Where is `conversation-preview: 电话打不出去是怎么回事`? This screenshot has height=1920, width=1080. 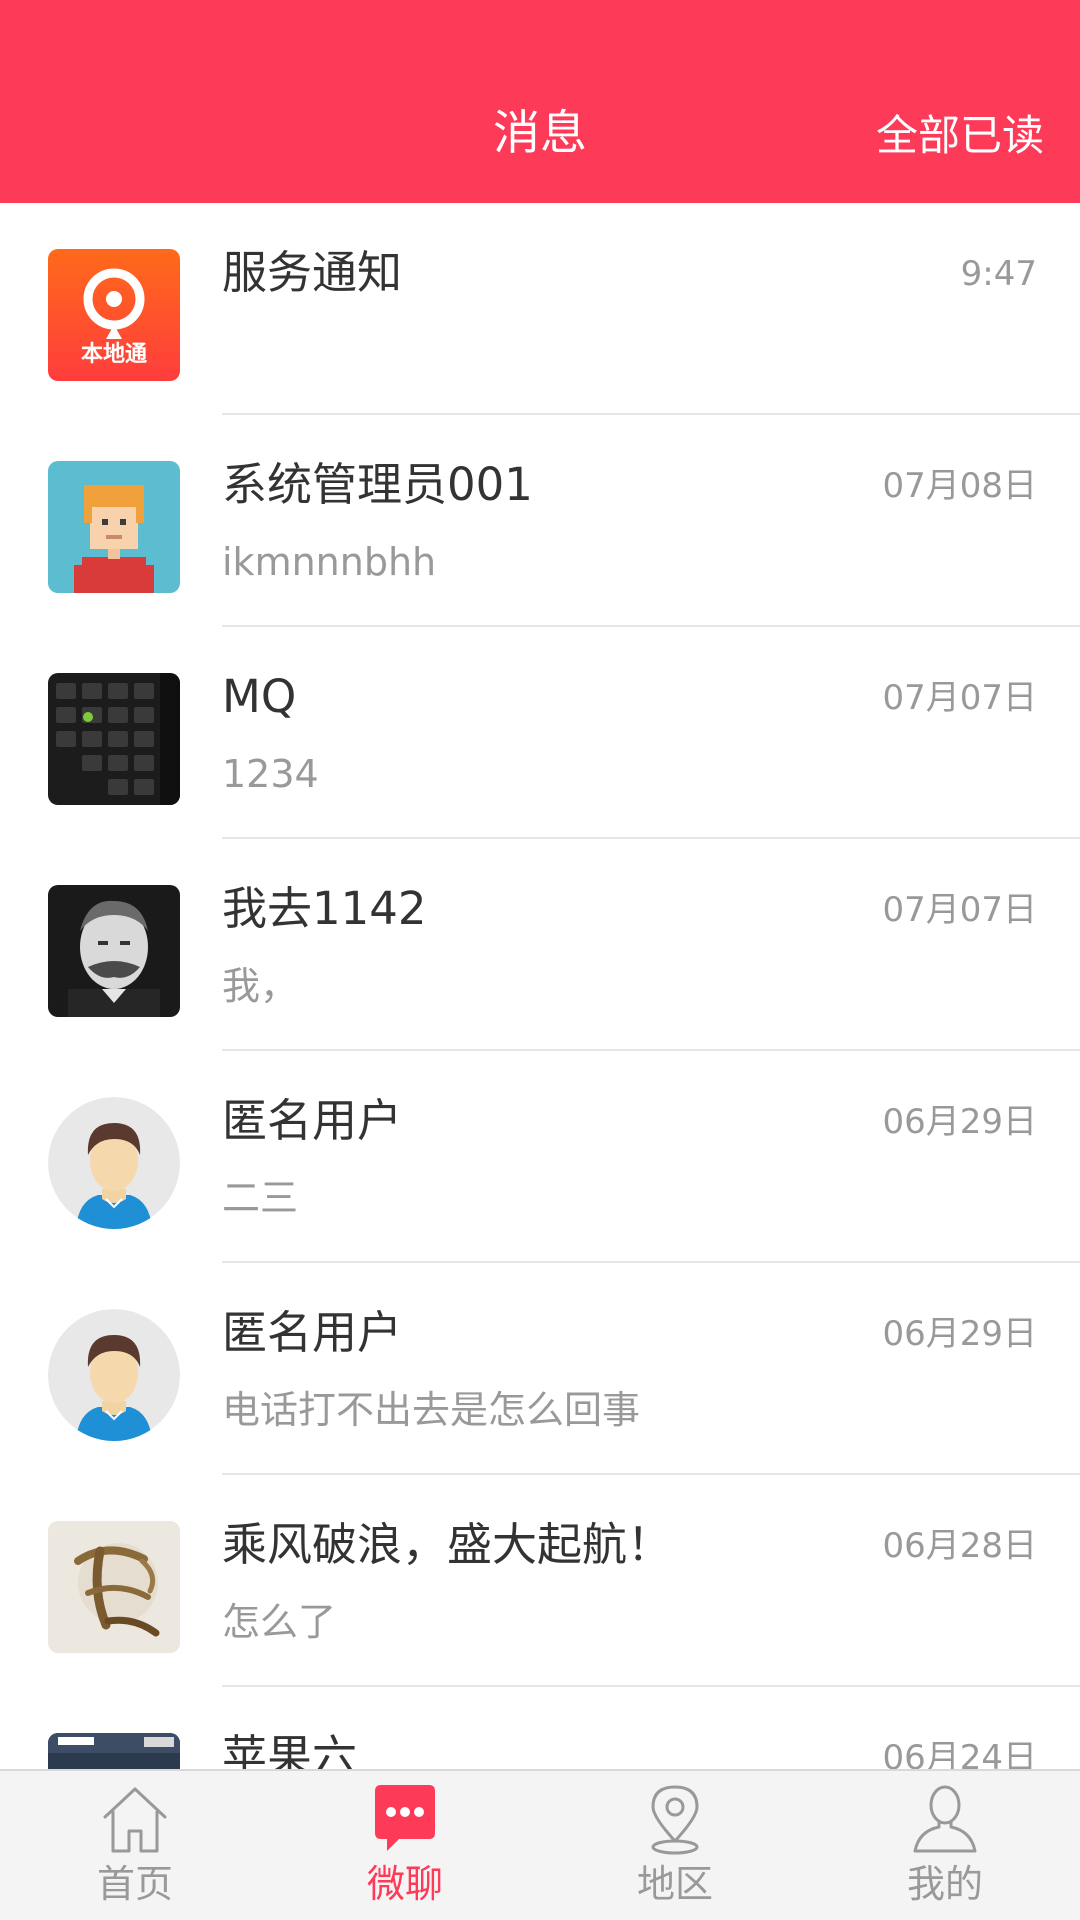 conversation-preview: 电话打不出去是怎么回事 is located at coordinates (431, 1410).